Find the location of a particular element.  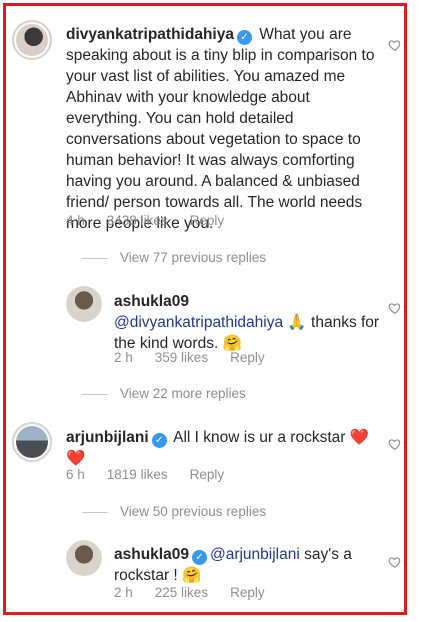

comment-meta: 6 h 1819 likes Reply is located at coordinates (156, 474).